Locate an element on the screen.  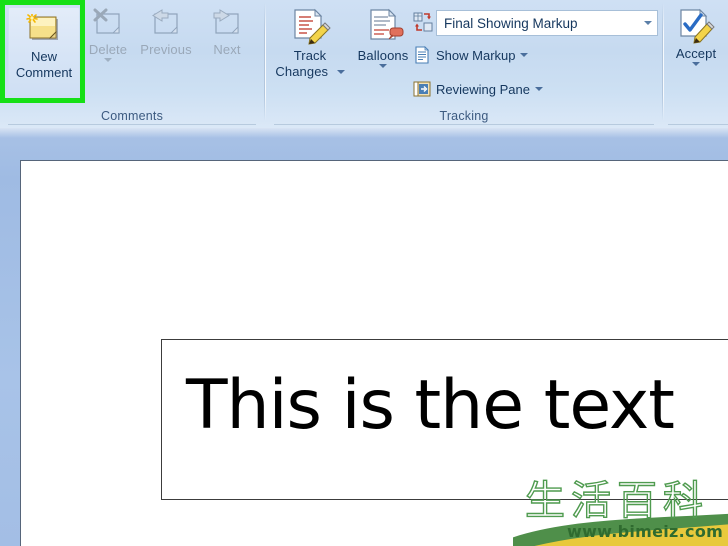
delete-comment-caret-icon is located at coordinates (108, 60).